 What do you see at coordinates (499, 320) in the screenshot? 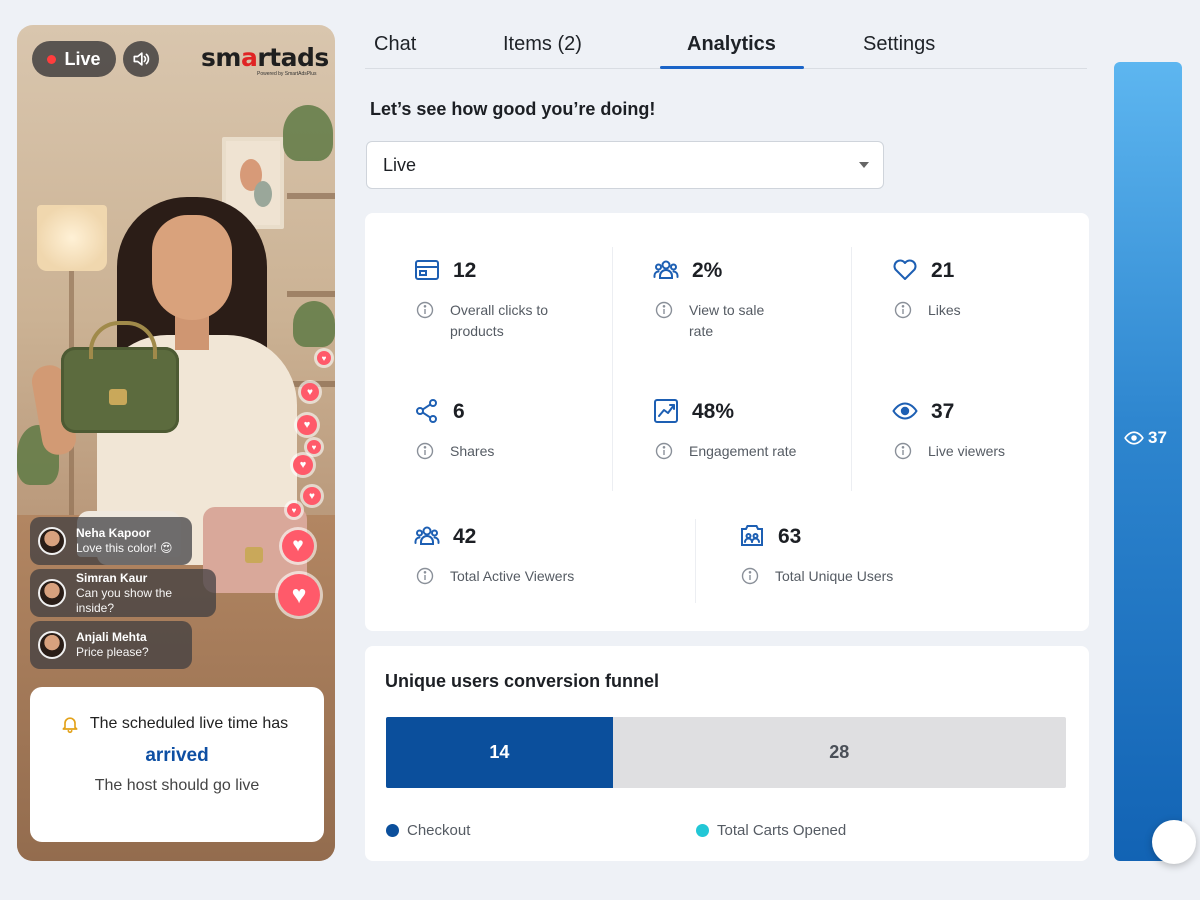
I see `stat-label: Overall clicks to products` at bounding box center [499, 320].